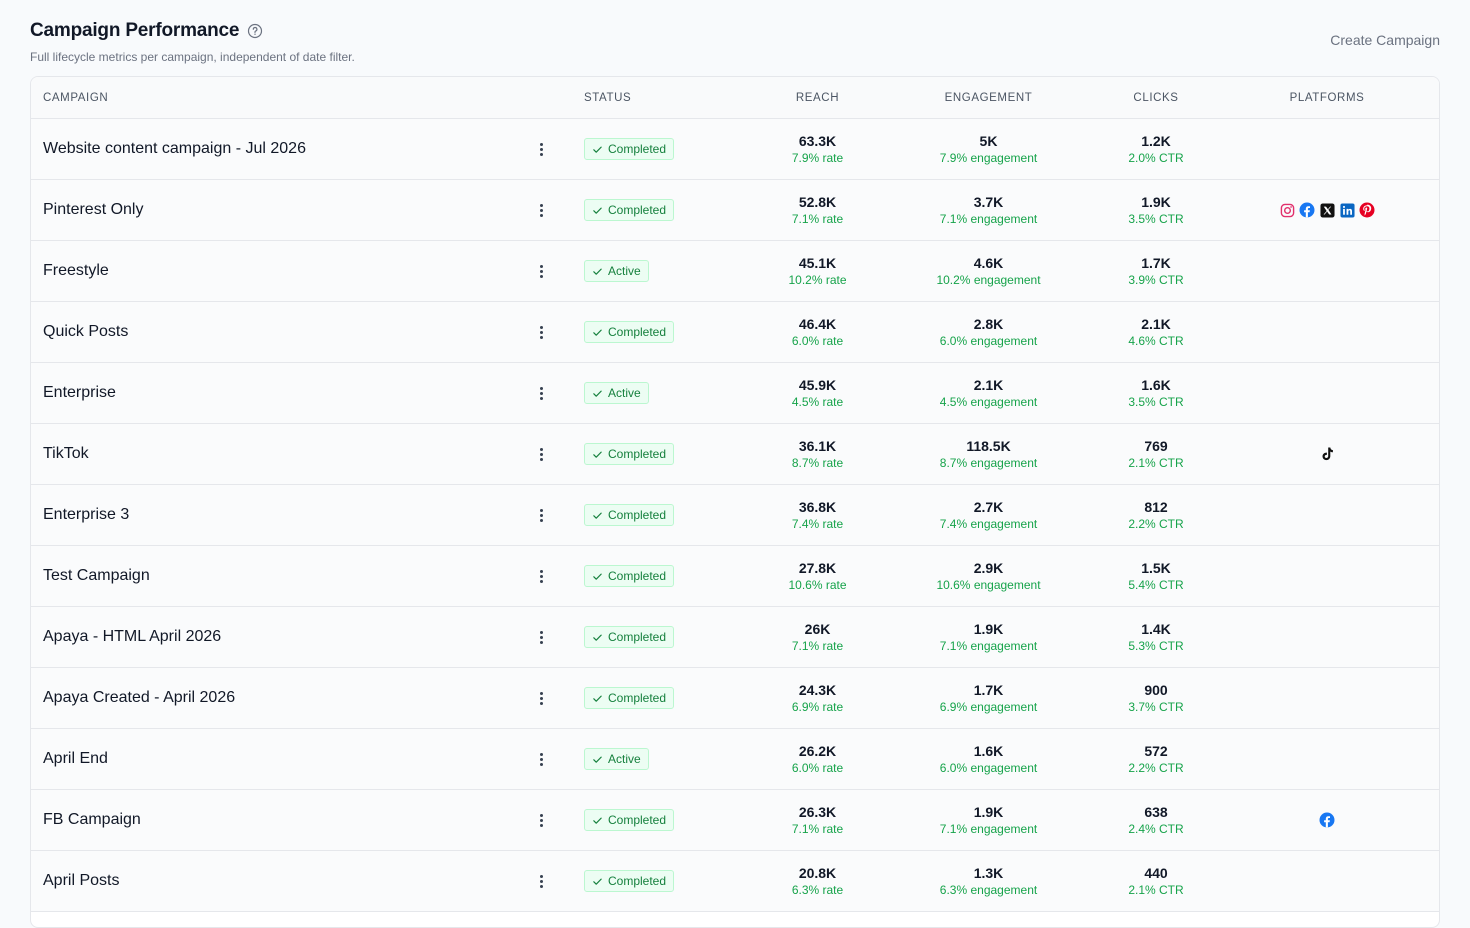 Image resolution: width=1470 pixels, height=928 pixels. What do you see at coordinates (1156, 690) in the screenshot?
I see `clicks-value: 900` at bounding box center [1156, 690].